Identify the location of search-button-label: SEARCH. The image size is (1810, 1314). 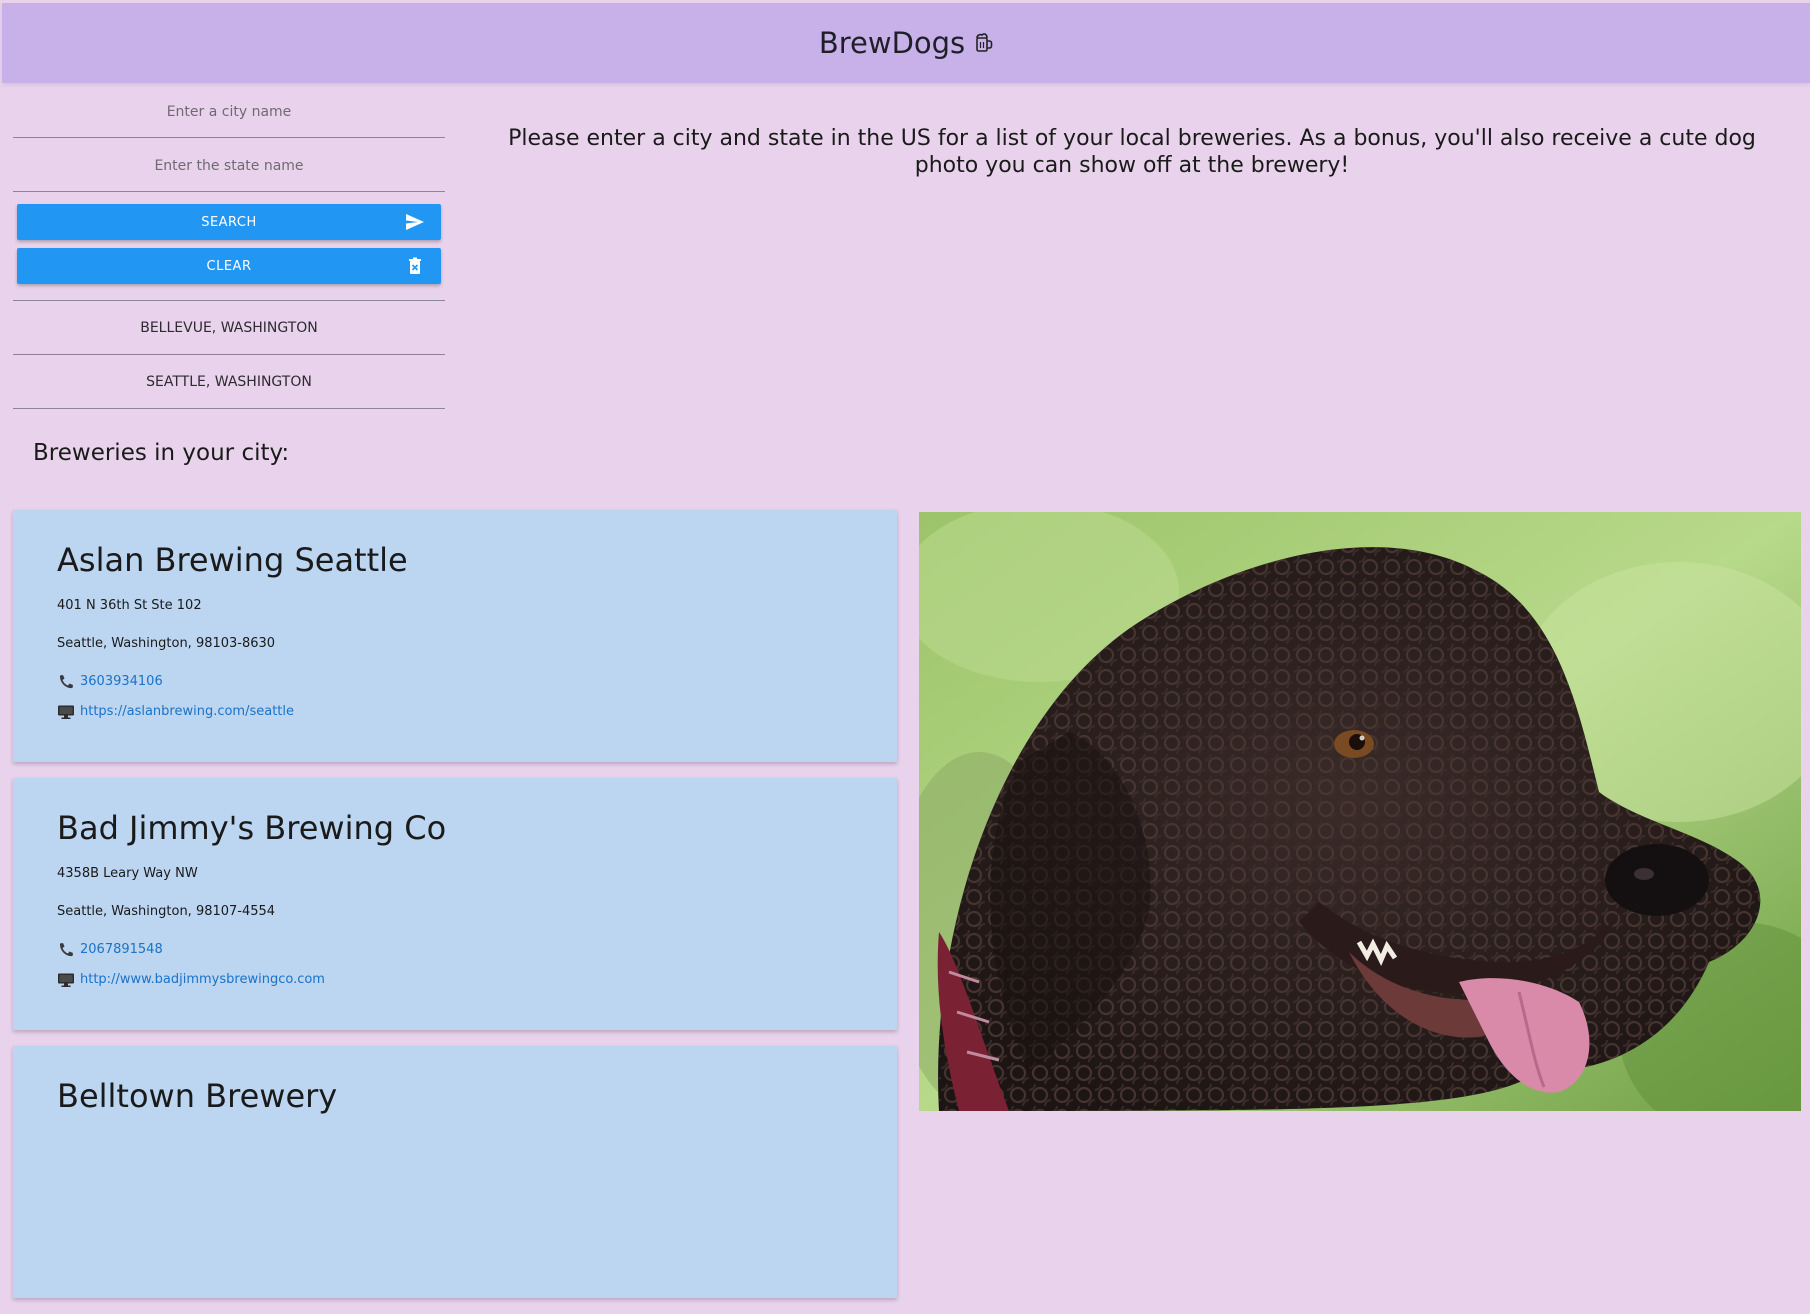
(229, 222).